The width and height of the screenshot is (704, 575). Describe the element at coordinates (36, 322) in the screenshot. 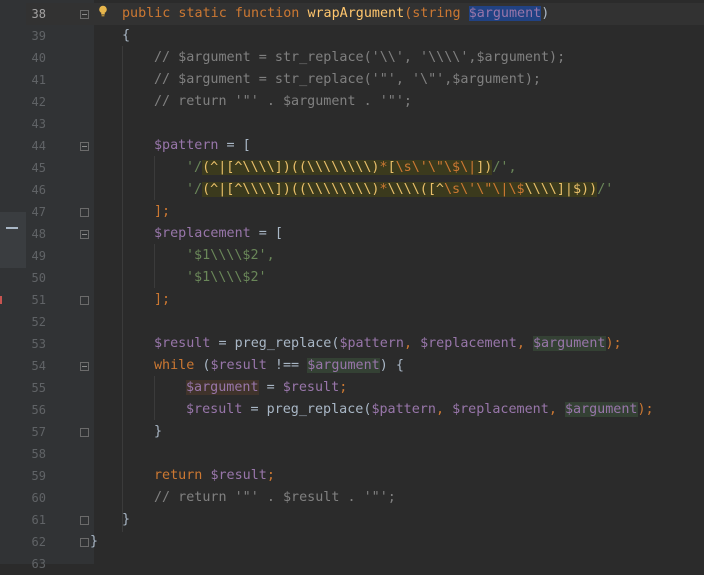

I see `line-number: 52` at that location.